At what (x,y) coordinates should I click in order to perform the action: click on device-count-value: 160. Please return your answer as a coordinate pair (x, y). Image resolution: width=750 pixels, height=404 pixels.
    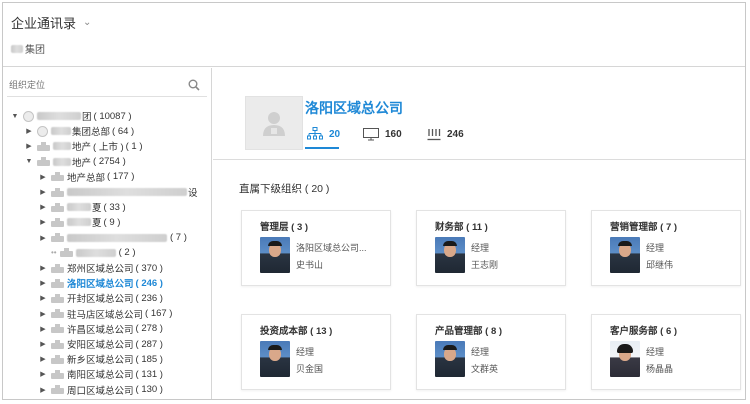
    Looking at the image, I should click on (393, 134).